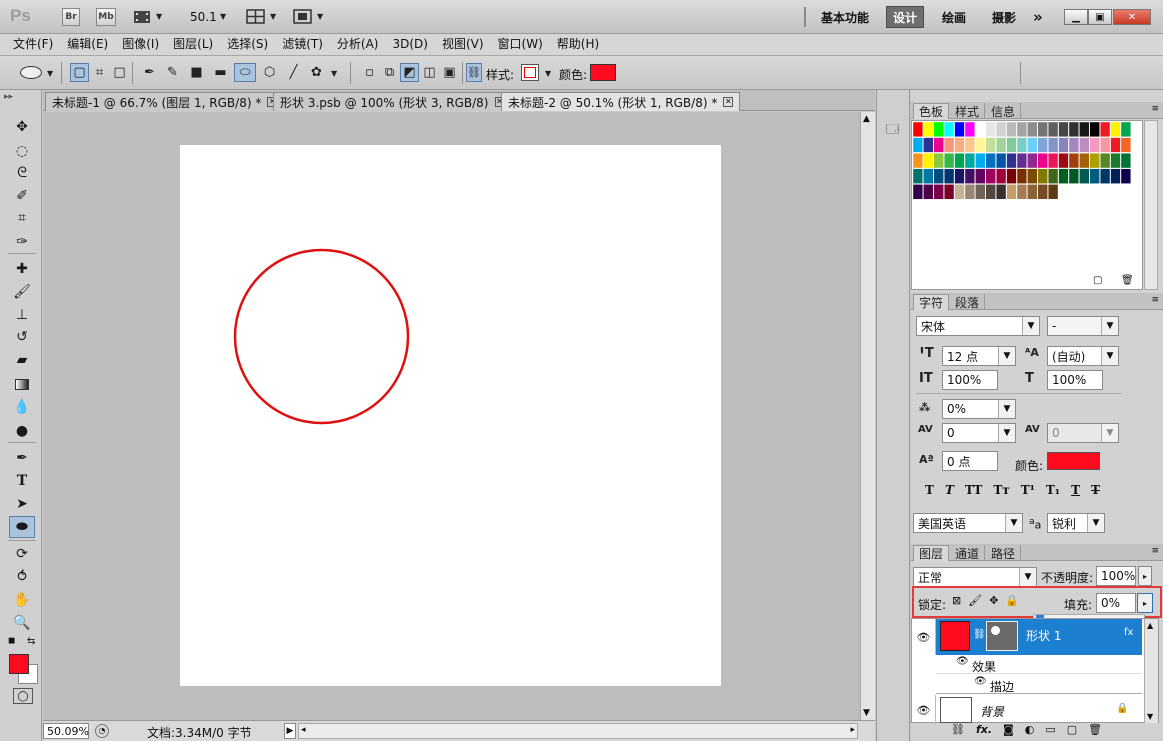  Describe the element at coordinates (22, 384) in the screenshot. I see `gradient-tool` at that location.